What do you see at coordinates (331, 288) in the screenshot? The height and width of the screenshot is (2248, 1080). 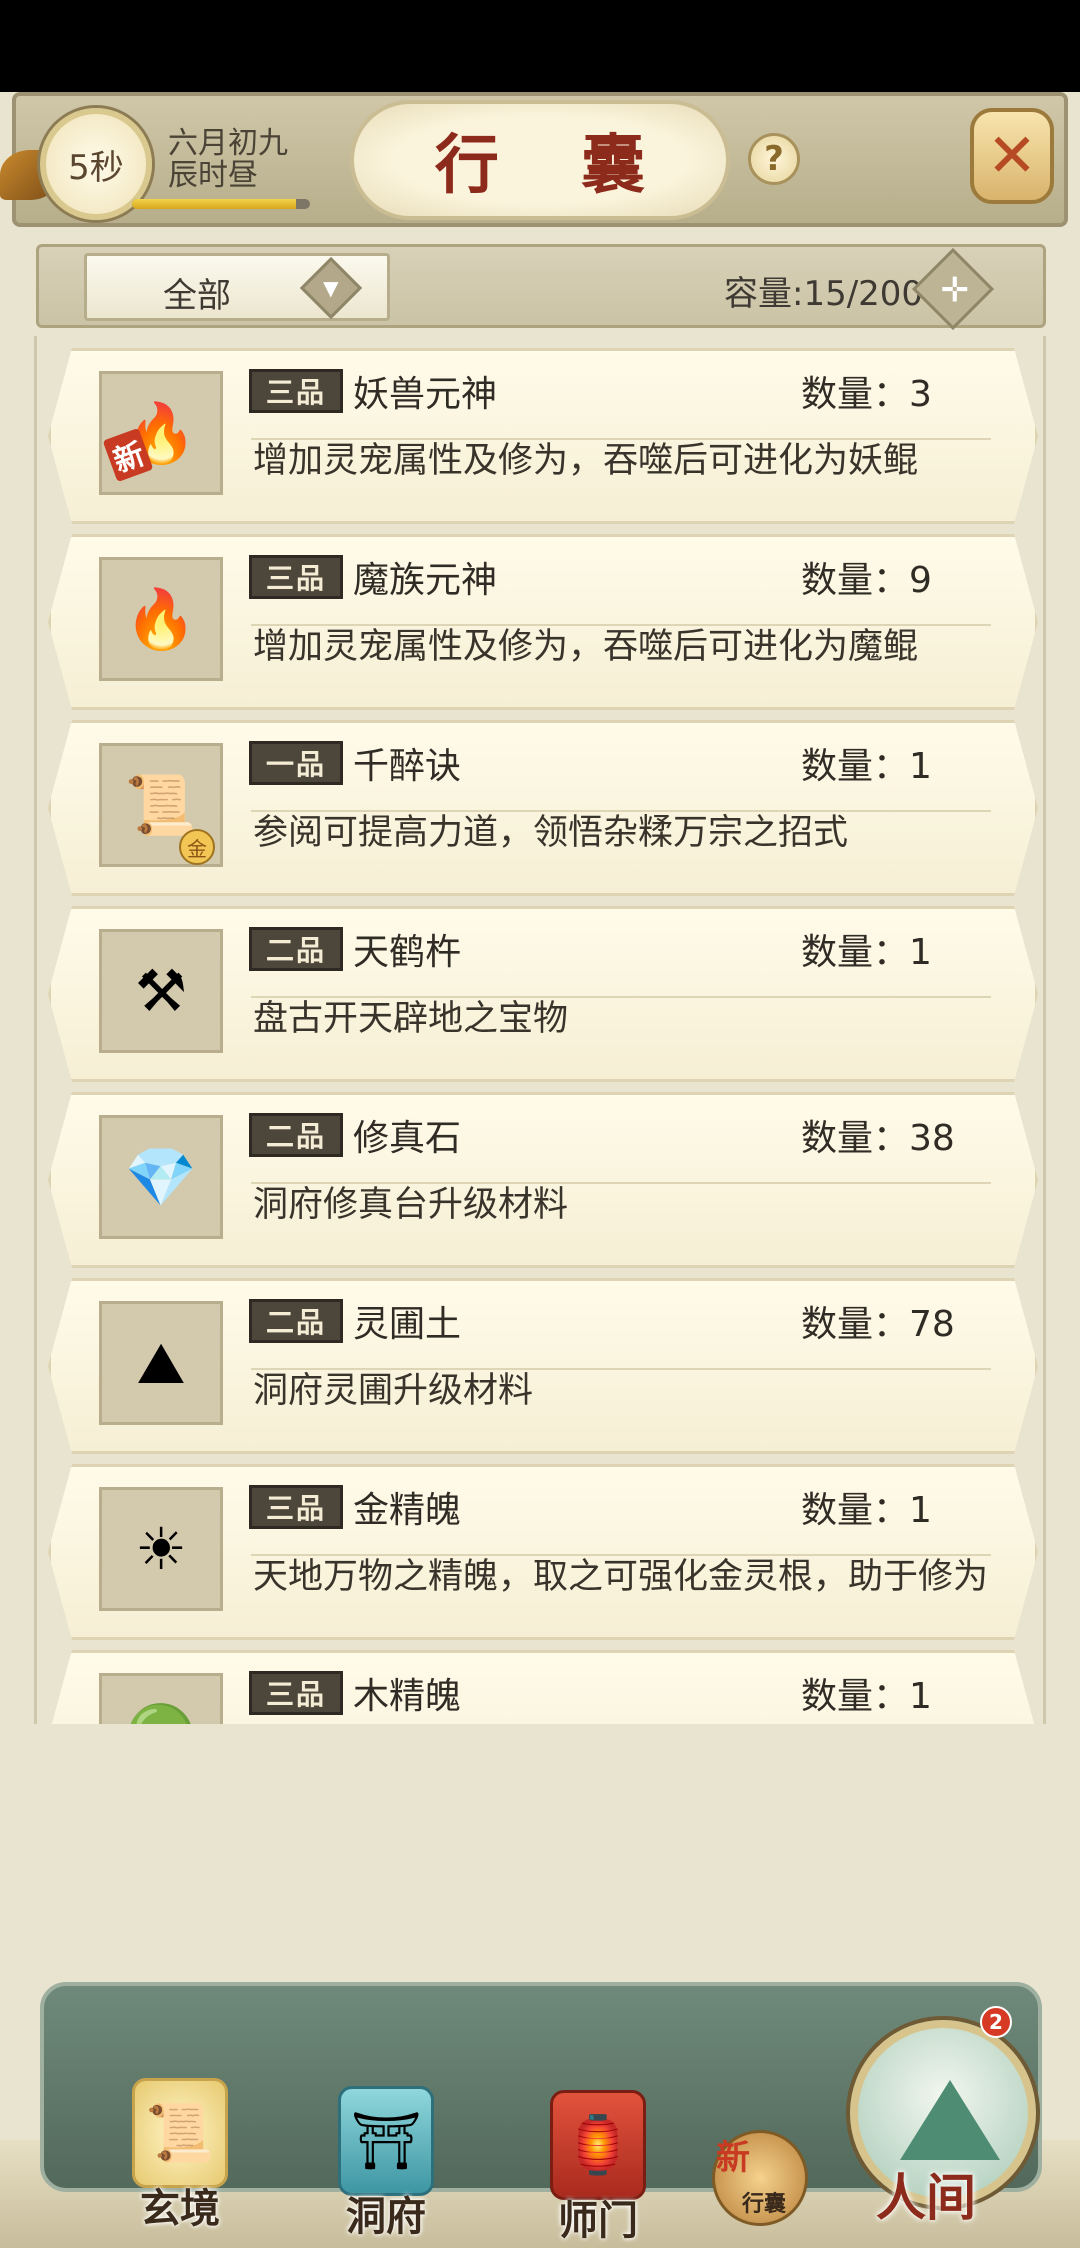 I see `chevron-down-icon: ▼` at bounding box center [331, 288].